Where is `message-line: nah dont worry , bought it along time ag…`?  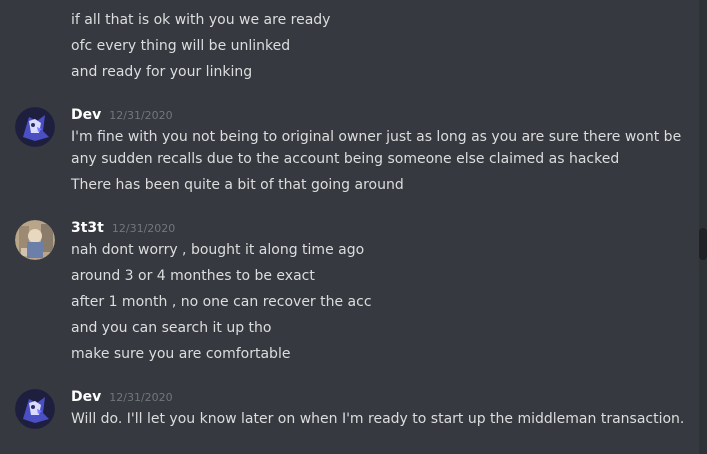
message-line: nah dont worry , bought it along time ag… is located at coordinates (218, 250).